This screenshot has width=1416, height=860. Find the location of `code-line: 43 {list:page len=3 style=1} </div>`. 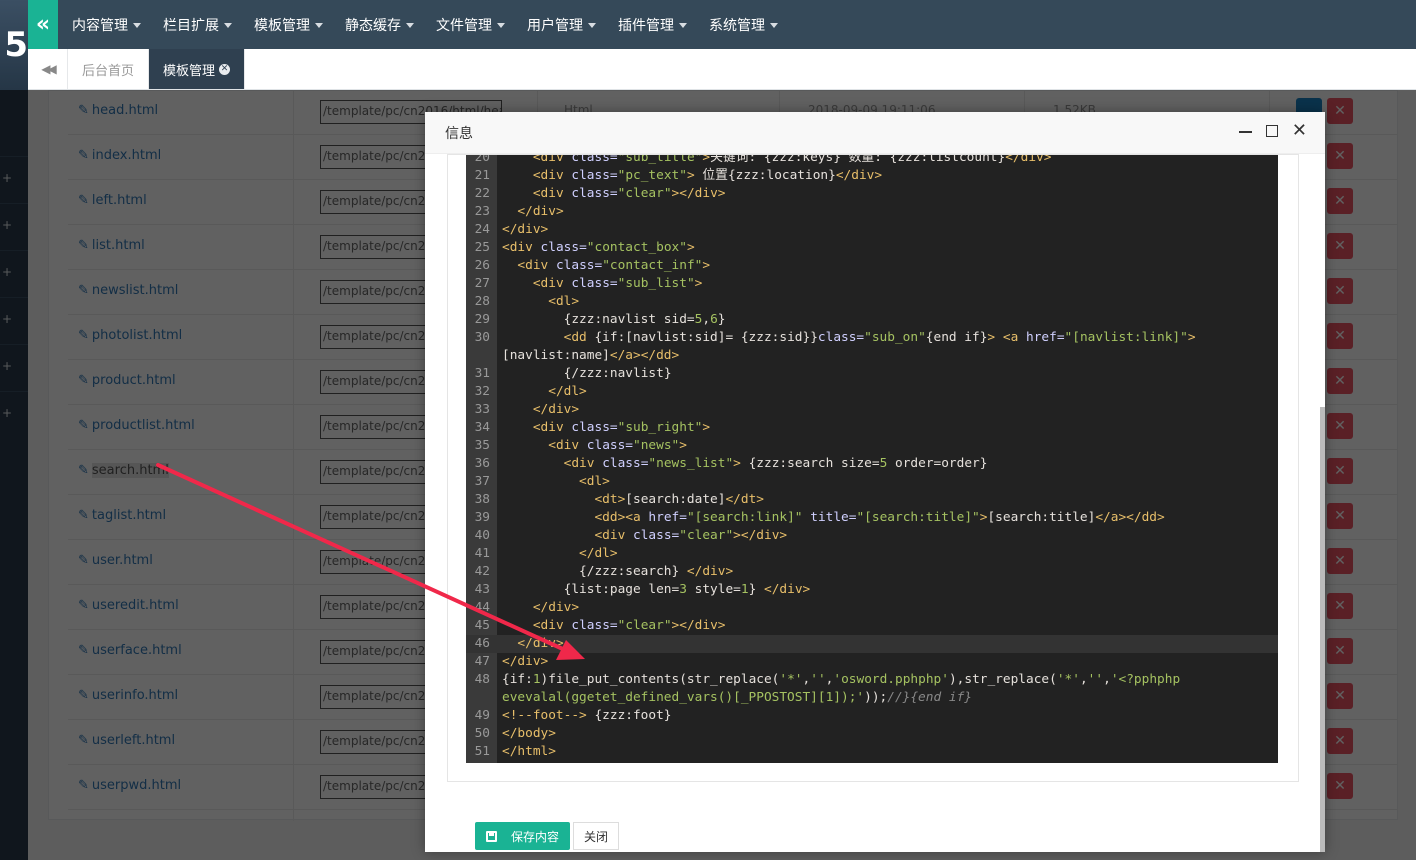

code-line: 43 {list:page len=3 style=1} </div> is located at coordinates (872, 590).